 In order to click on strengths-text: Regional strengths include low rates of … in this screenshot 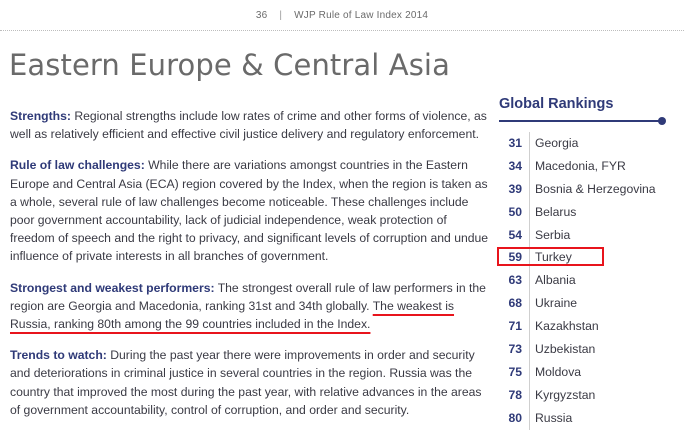, I will do `click(248, 125)`.